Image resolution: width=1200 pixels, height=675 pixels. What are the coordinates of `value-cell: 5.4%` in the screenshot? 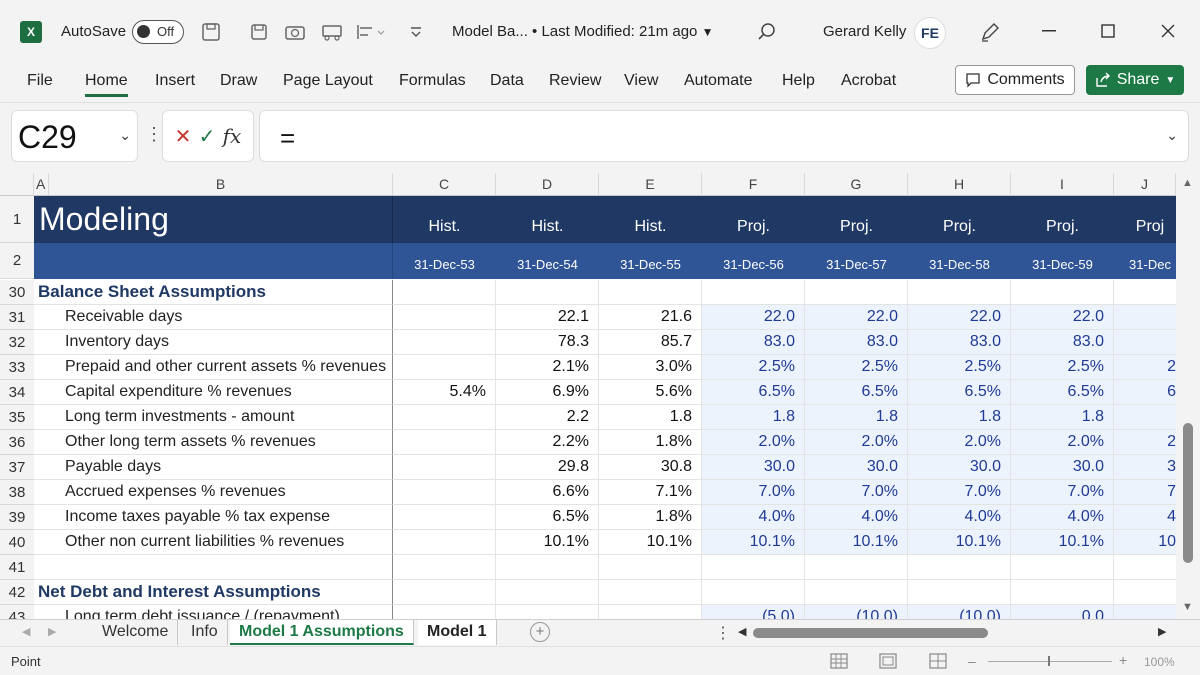 It's located at (444, 392).